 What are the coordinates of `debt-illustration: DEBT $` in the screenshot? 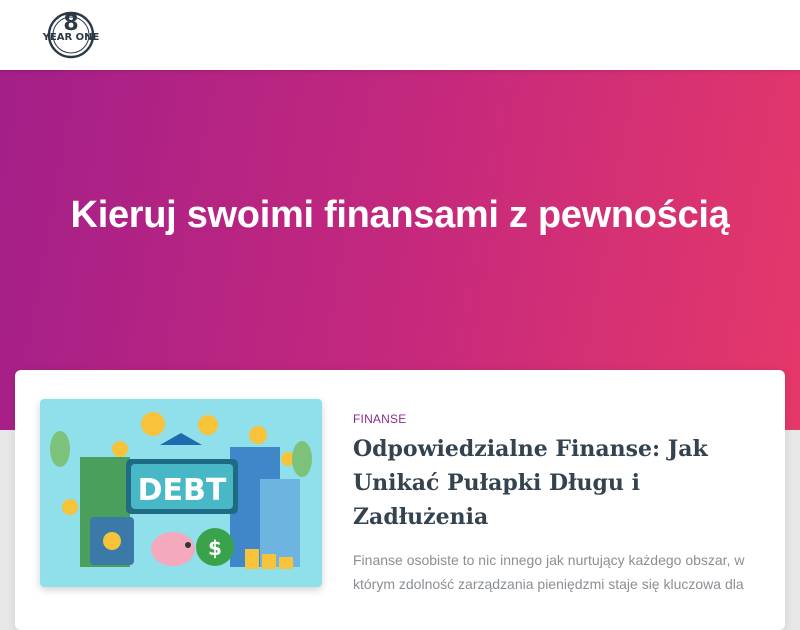 It's located at (181, 493).